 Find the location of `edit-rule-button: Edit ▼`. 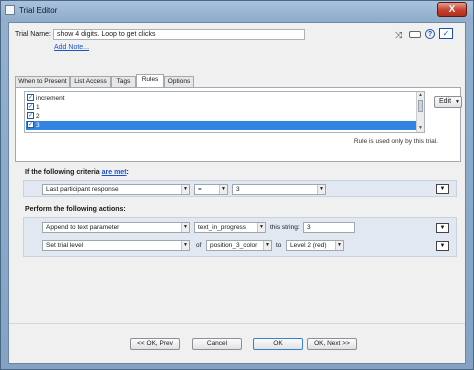

edit-rule-button: Edit ▼ is located at coordinates (448, 102).